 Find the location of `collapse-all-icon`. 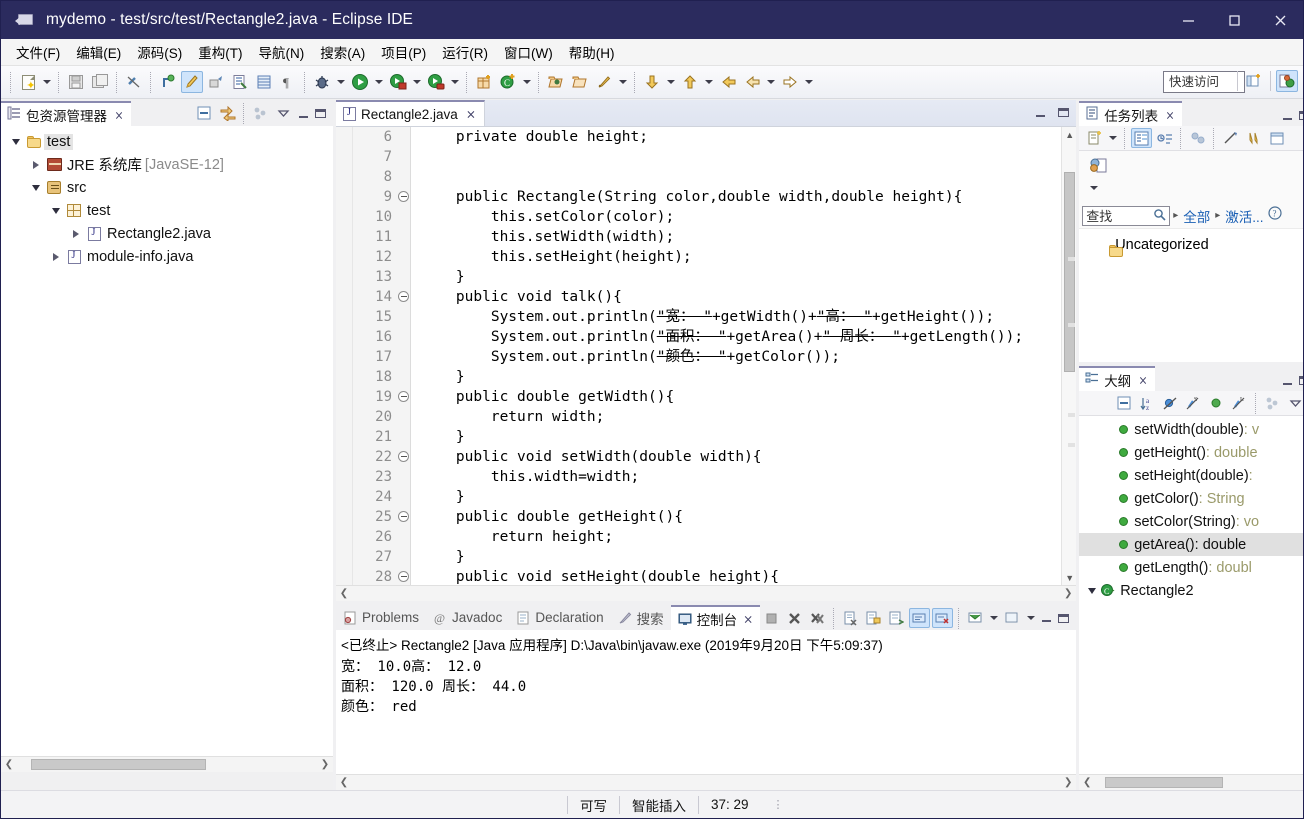

collapse-all-icon is located at coordinates (1230, 138).